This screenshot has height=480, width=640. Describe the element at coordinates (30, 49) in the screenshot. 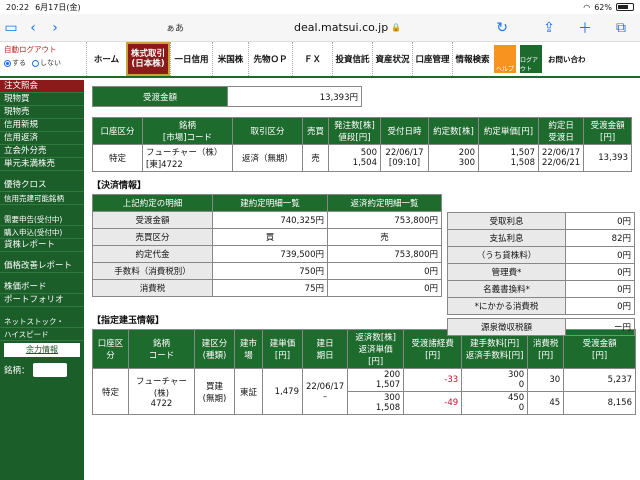

I see `autologout-label: 自動ログアウト` at that location.